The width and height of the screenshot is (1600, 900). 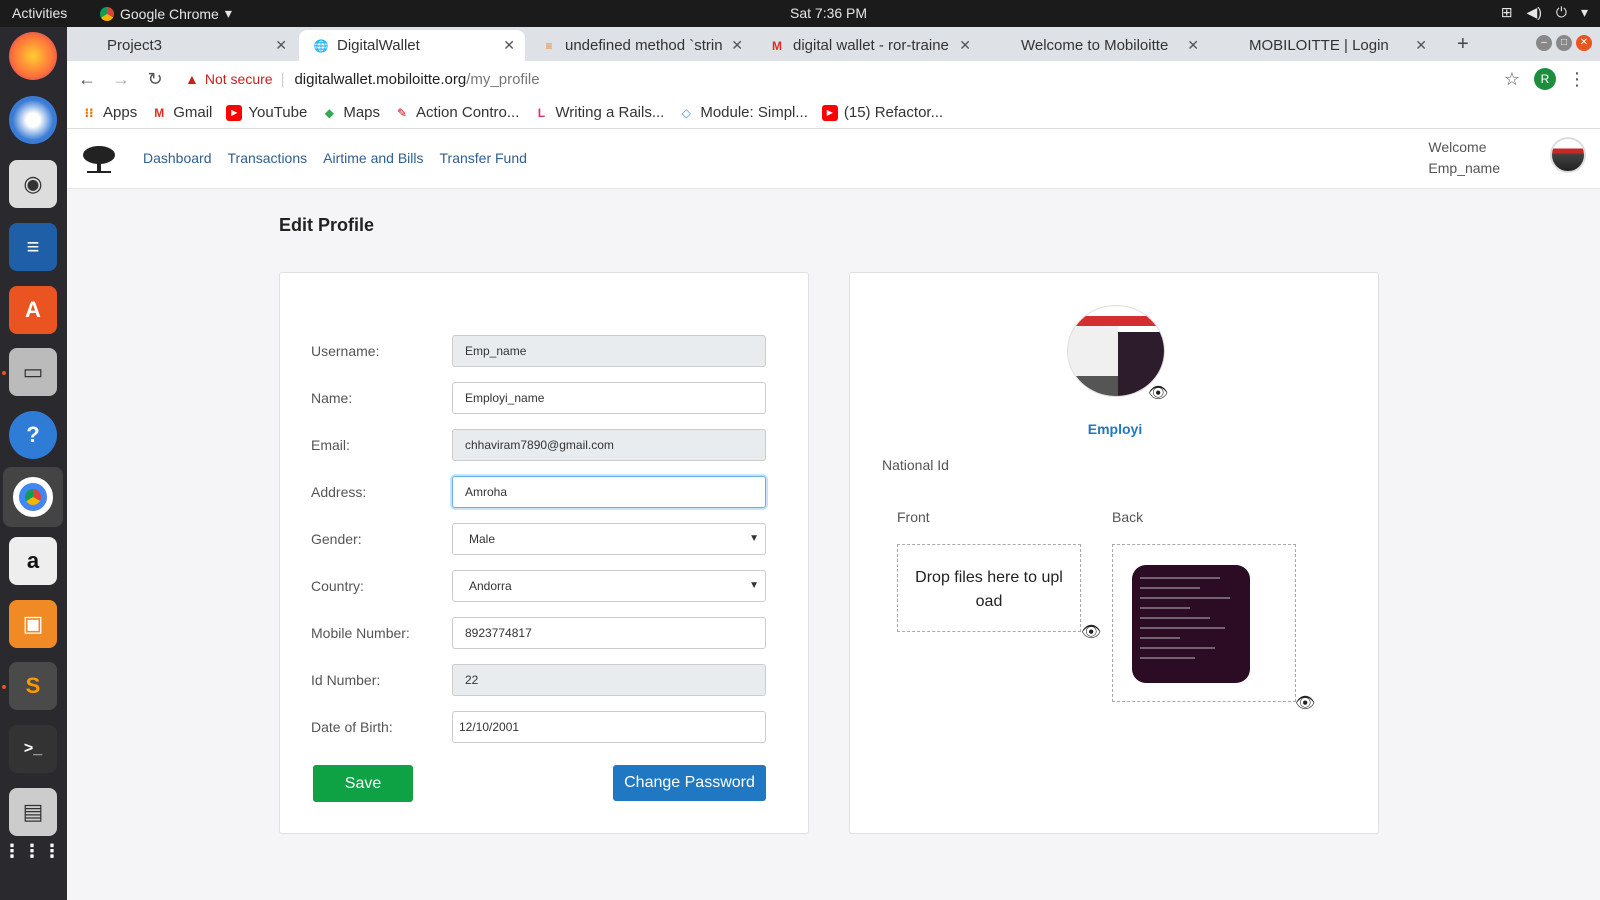 I want to click on tab-mobiloitte-login: MOBILOITTE | Login ✕, so click(x=1324, y=45).